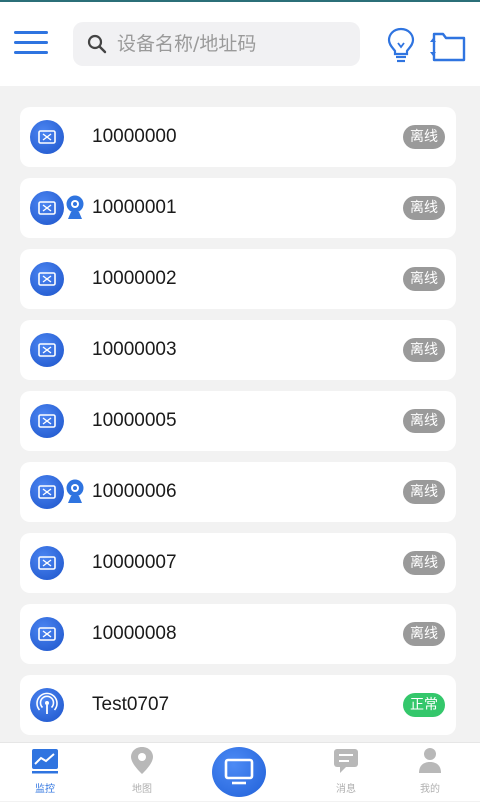  What do you see at coordinates (401, 45) in the screenshot?
I see `lightbulb-icon` at bounding box center [401, 45].